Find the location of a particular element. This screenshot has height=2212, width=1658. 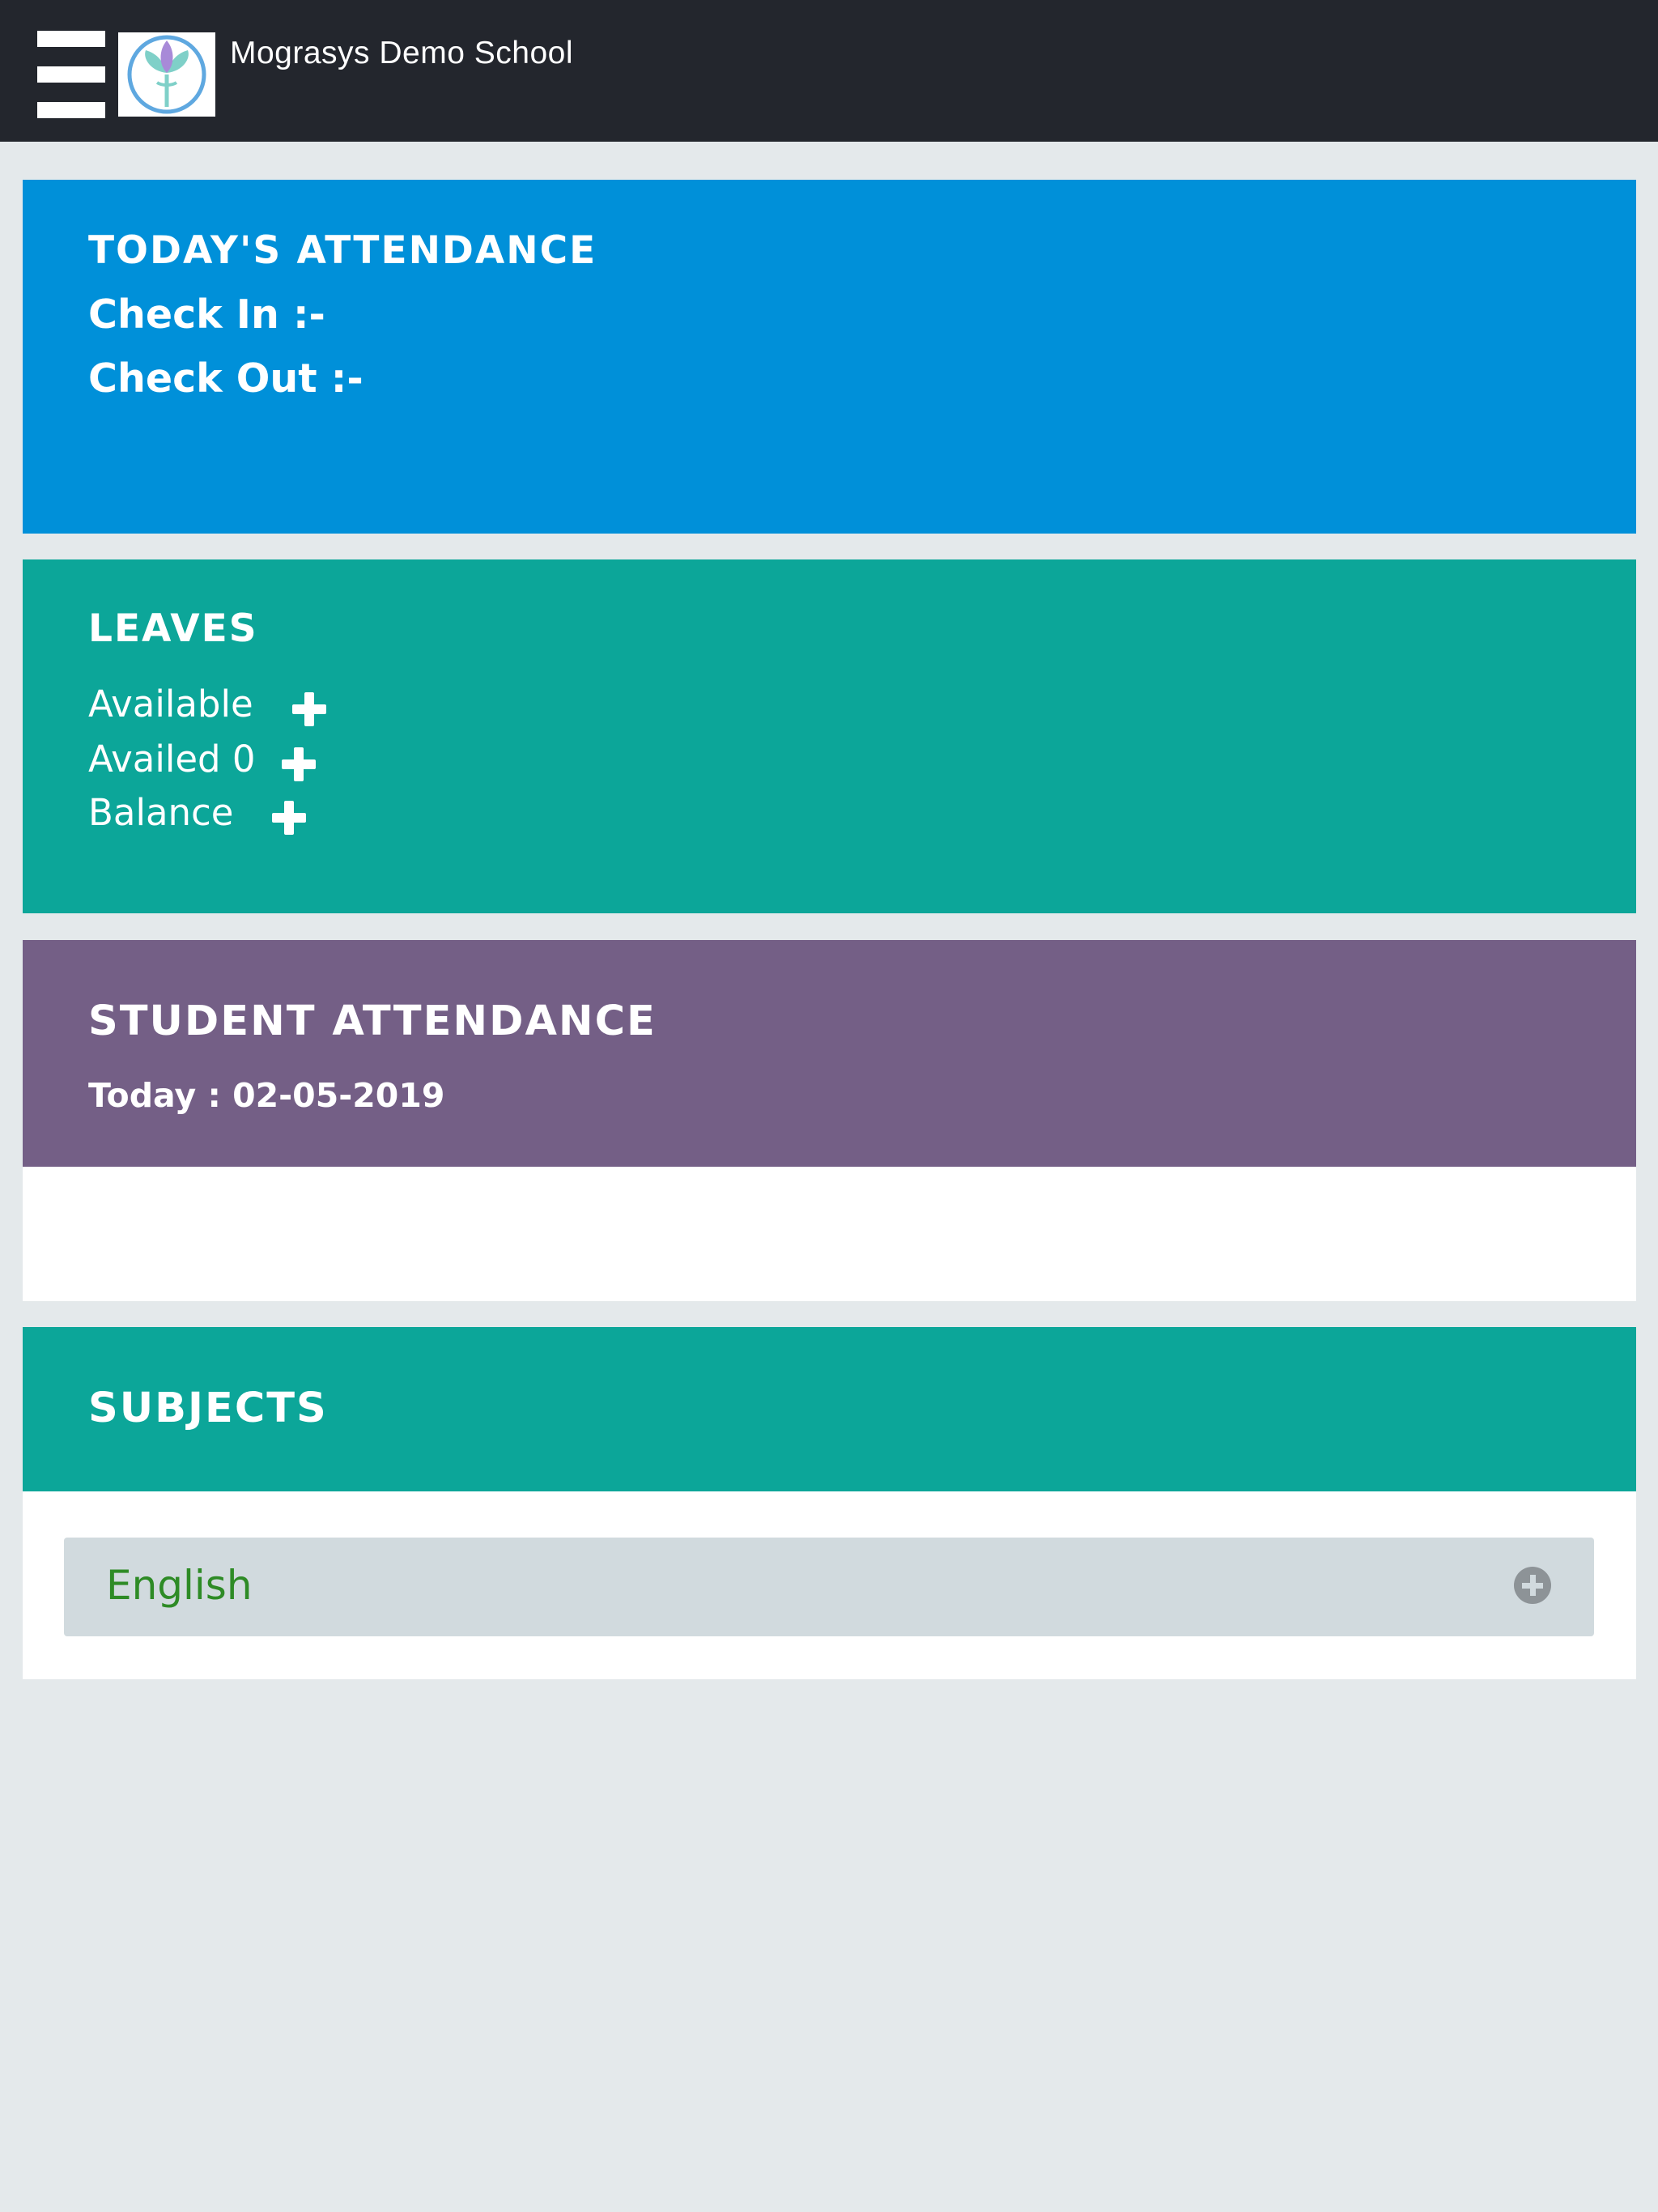

school-logo-icon is located at coordinates (166, 75).